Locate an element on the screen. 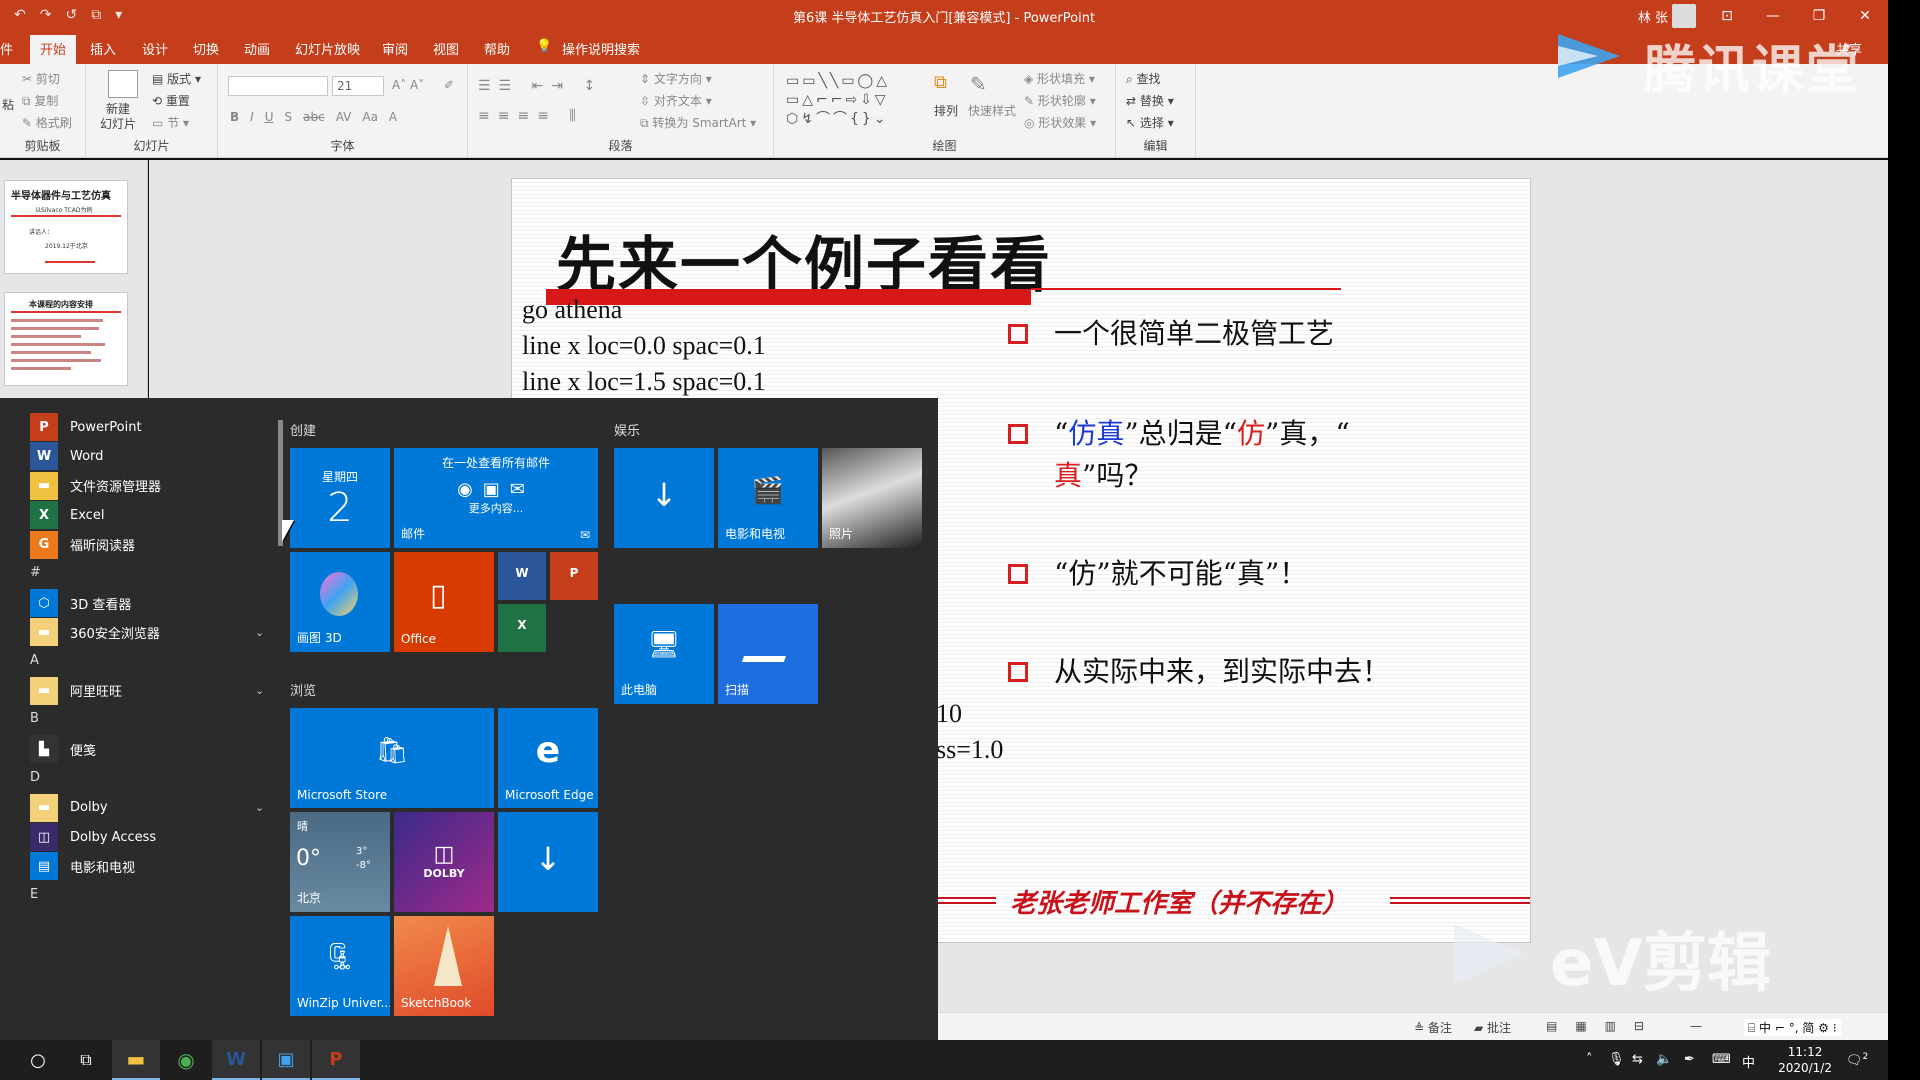 The image size is (1920, 1080). tab-home: 开始 is located at coordinates (53, 49).